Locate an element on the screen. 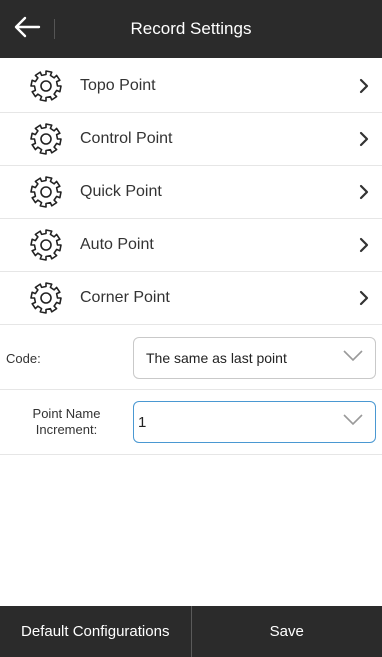  code-row: Code: The same as last point is located at coordinates (191, 358).